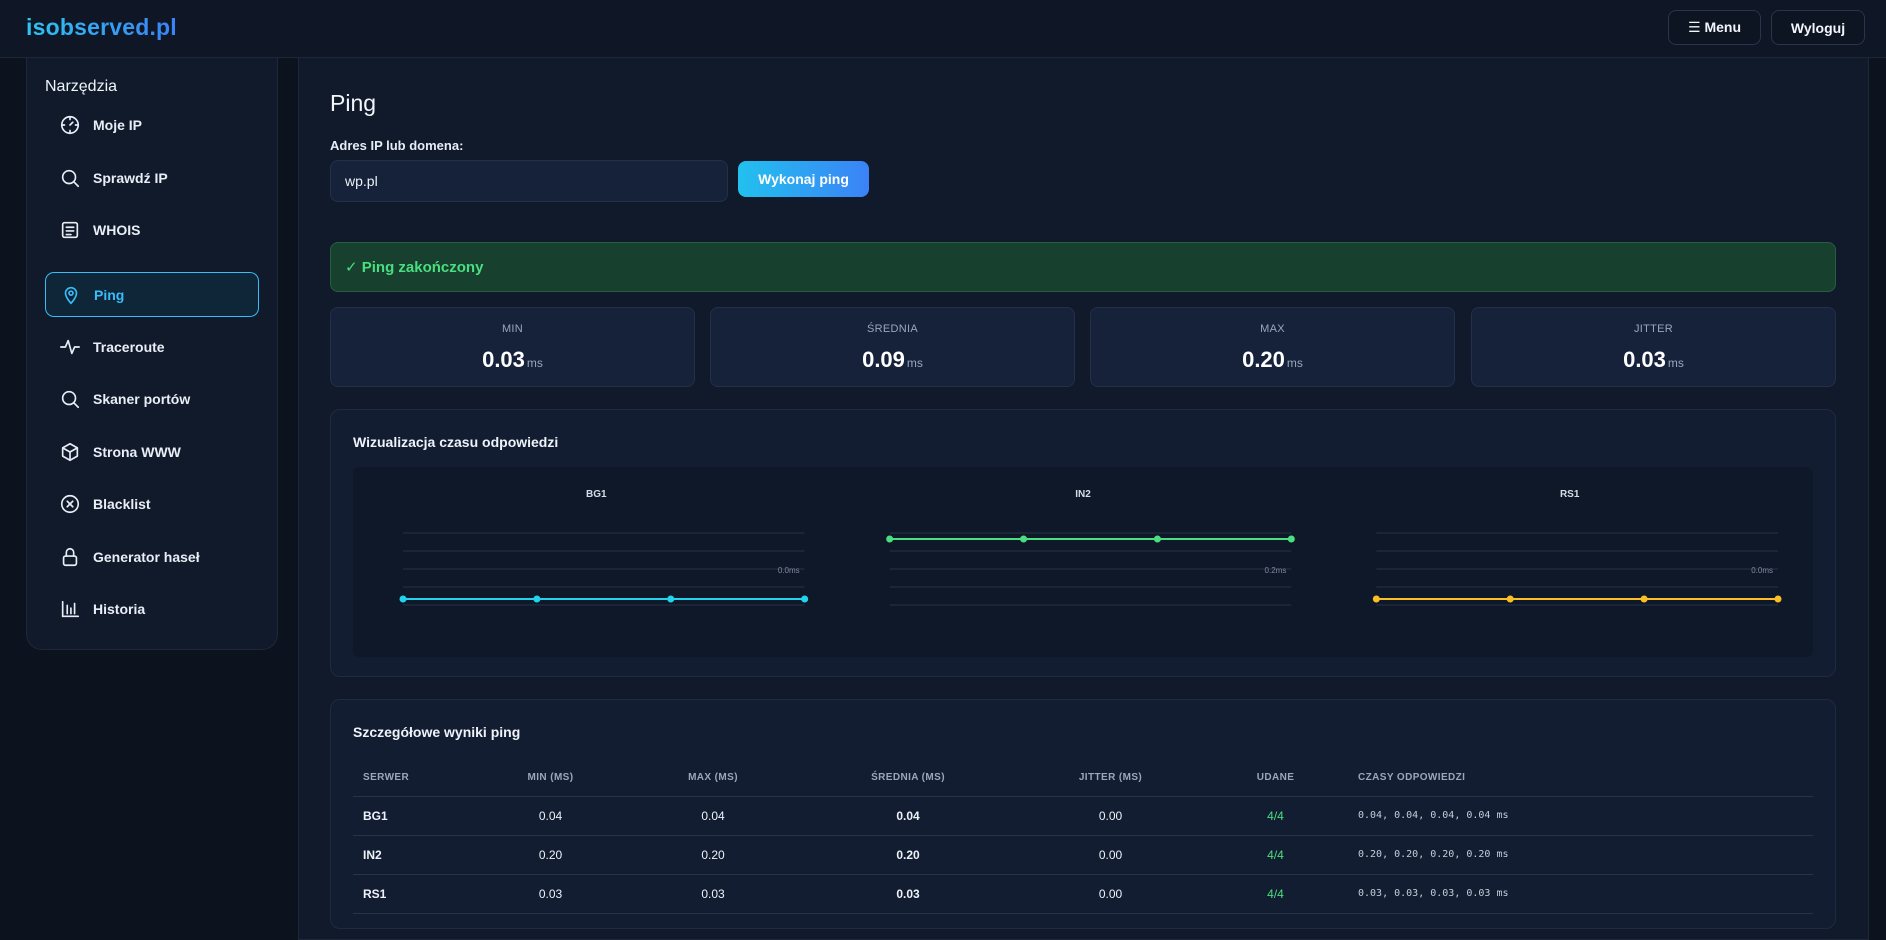 The image size is (1886, 940). I want to click on cell-response-times: 0.04, 0.04, 0.04, 0.04 ms, so click(1580, 816).